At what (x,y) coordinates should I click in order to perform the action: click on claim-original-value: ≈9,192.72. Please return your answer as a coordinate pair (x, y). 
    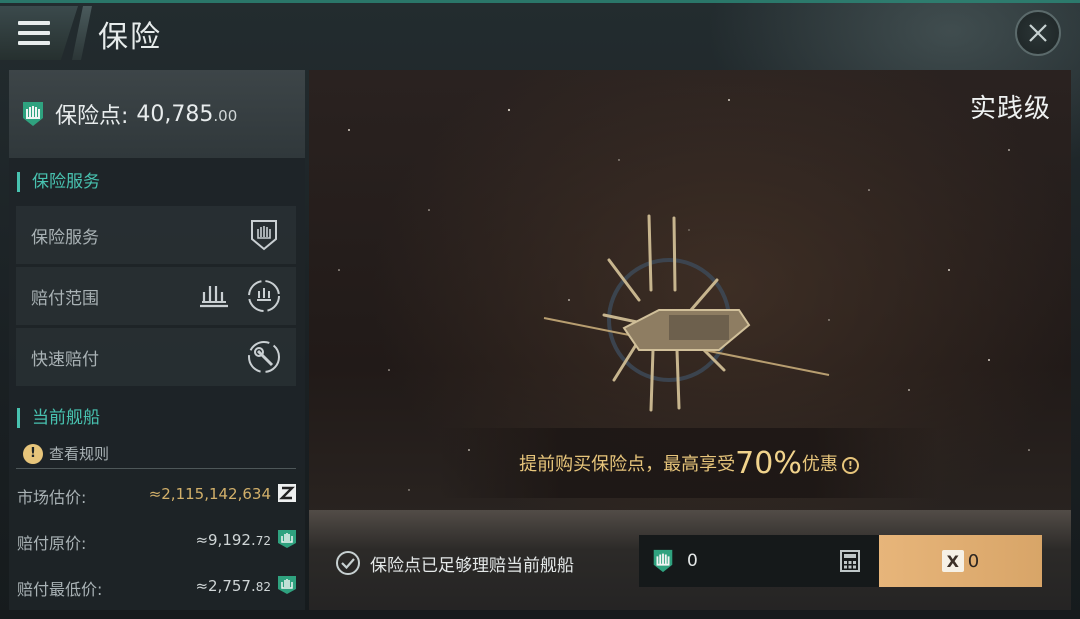
    Looking at the image, I should click on (233, 540).